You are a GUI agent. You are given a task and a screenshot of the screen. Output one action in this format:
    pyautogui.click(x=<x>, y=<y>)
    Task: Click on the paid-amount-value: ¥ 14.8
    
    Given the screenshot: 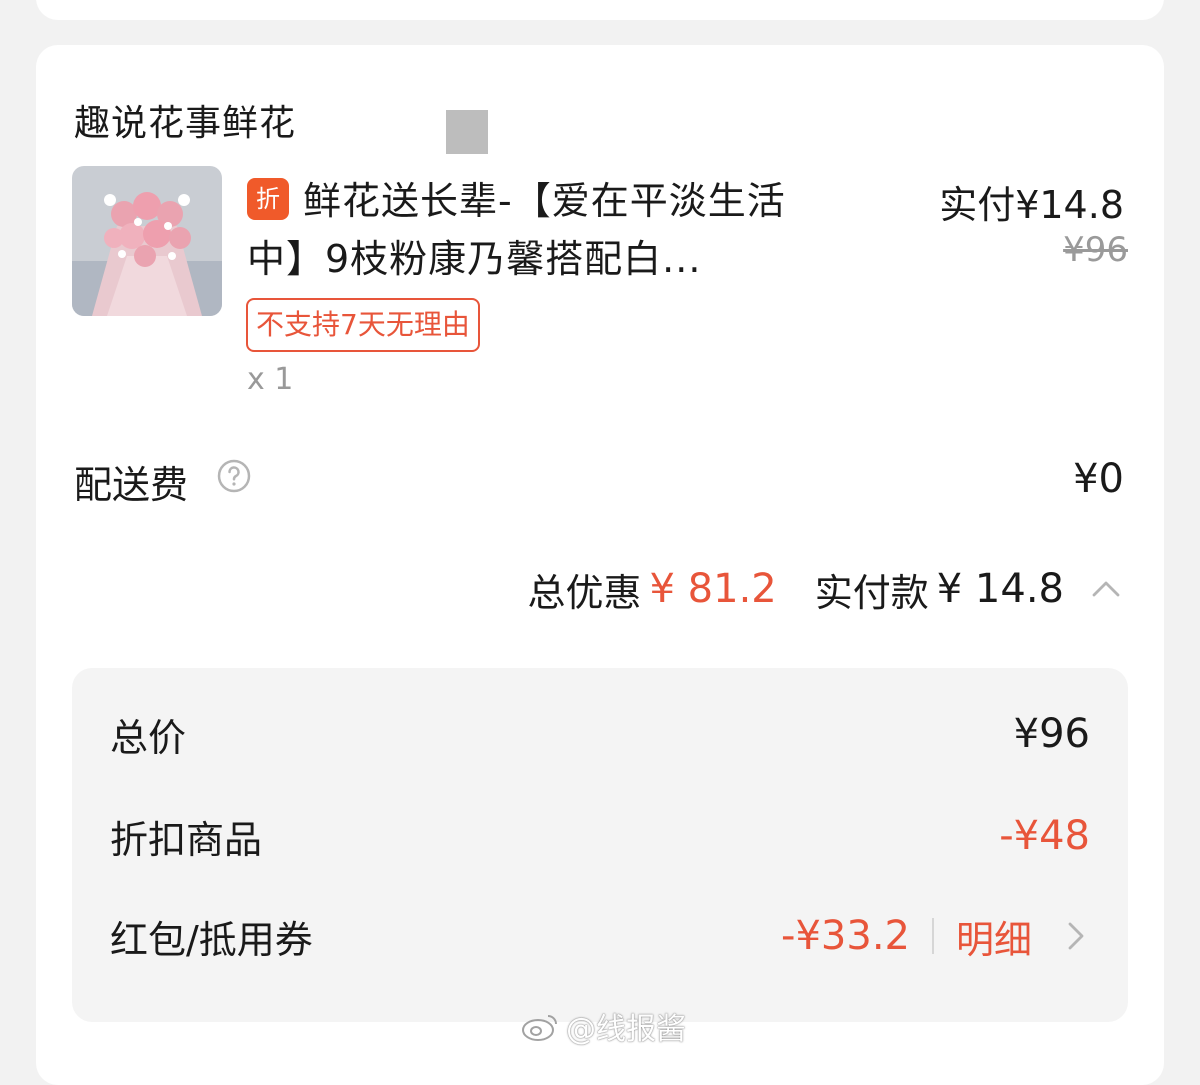 What is the action you would take?
    pyautogui.click(x=1000, y=589)
    